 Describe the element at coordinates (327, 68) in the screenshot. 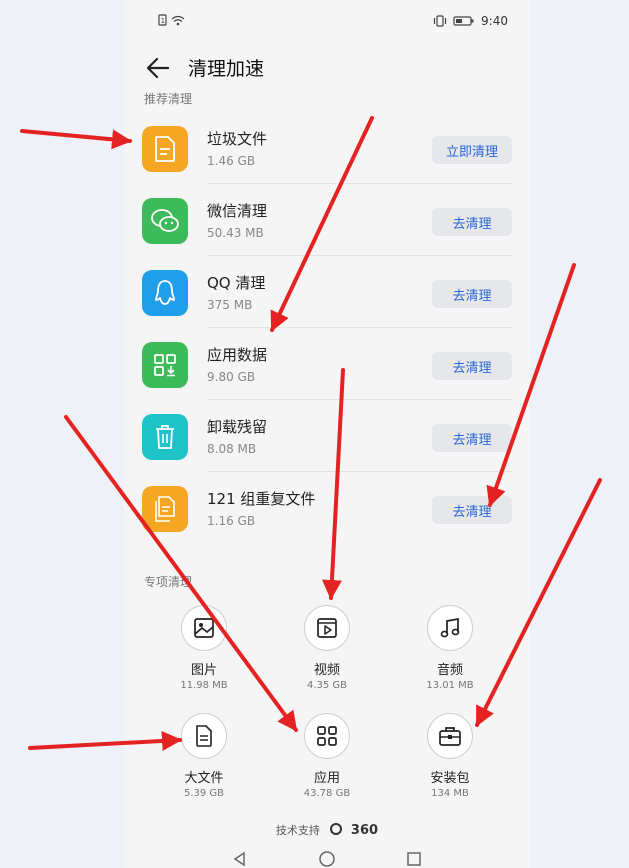

I see `app-bar: 清理加速` at that location.